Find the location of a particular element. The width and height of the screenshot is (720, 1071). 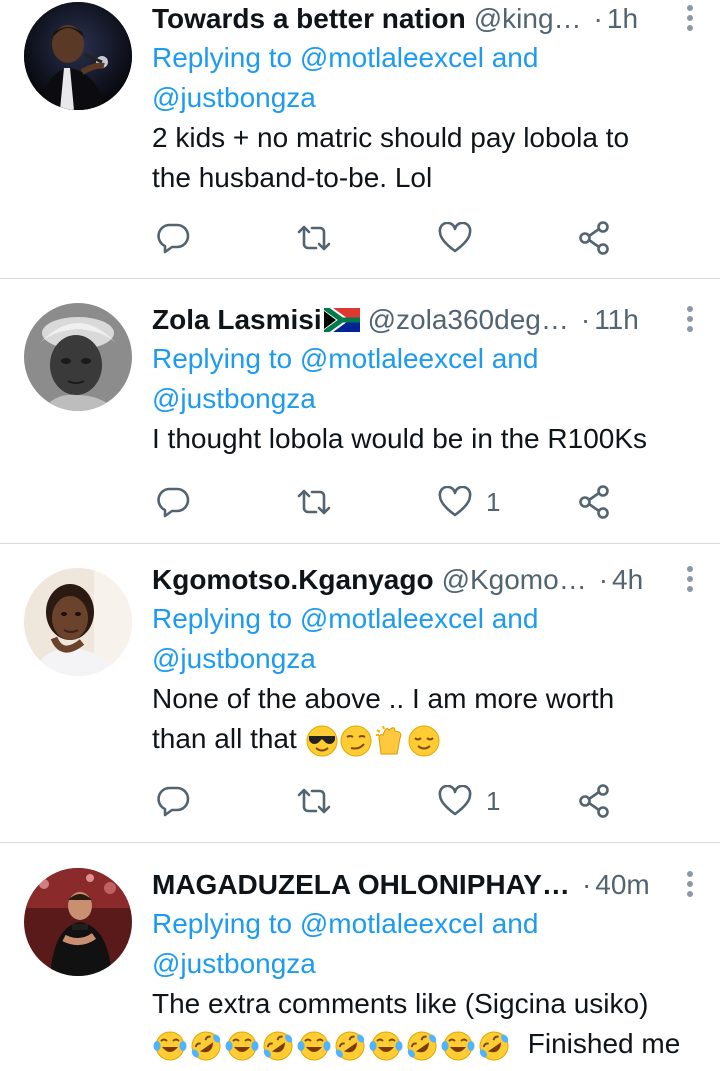

tweet-header: Zola Lasmisi @zola360deg… · 11h is located at coordinates (424, 320).